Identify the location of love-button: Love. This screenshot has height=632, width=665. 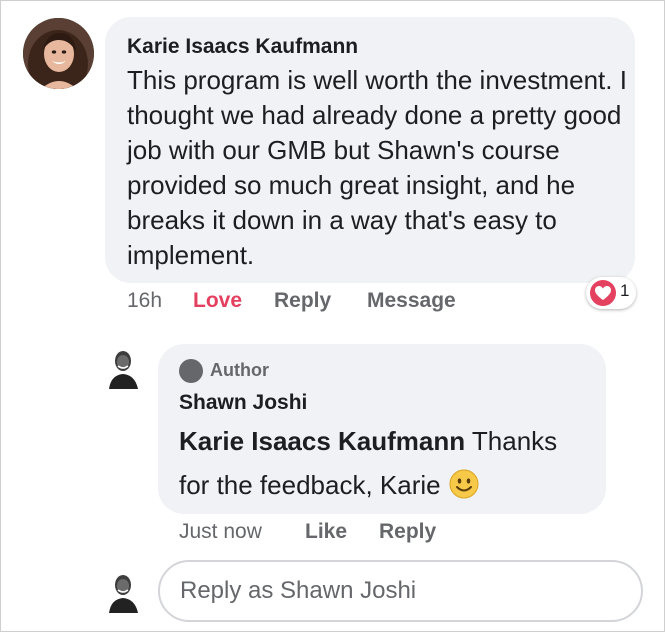
(217, 301).